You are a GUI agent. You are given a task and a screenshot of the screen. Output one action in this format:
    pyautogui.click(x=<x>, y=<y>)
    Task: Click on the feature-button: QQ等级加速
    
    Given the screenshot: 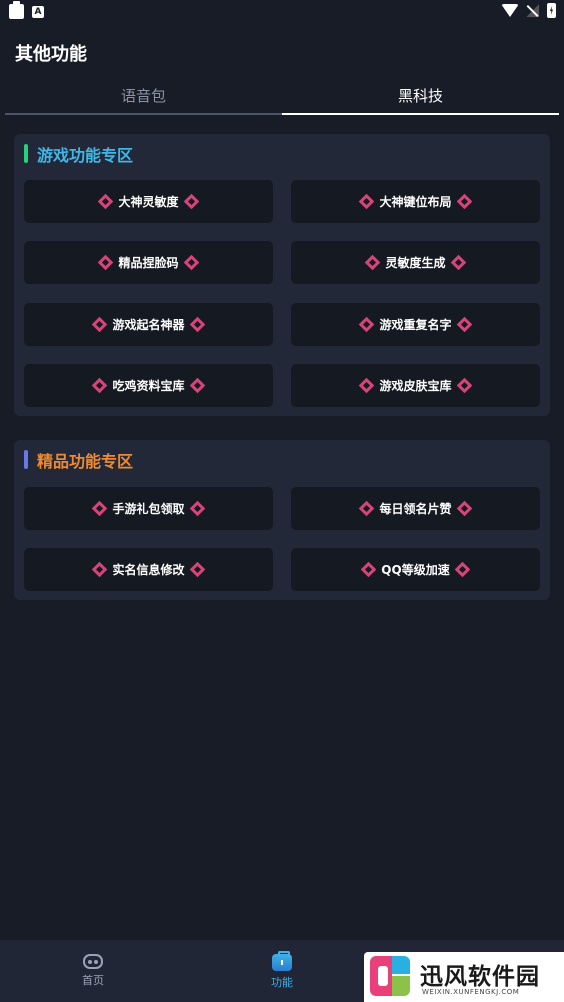 What is the action you would take?
    pyautogui.click(x=415, y=569)
    